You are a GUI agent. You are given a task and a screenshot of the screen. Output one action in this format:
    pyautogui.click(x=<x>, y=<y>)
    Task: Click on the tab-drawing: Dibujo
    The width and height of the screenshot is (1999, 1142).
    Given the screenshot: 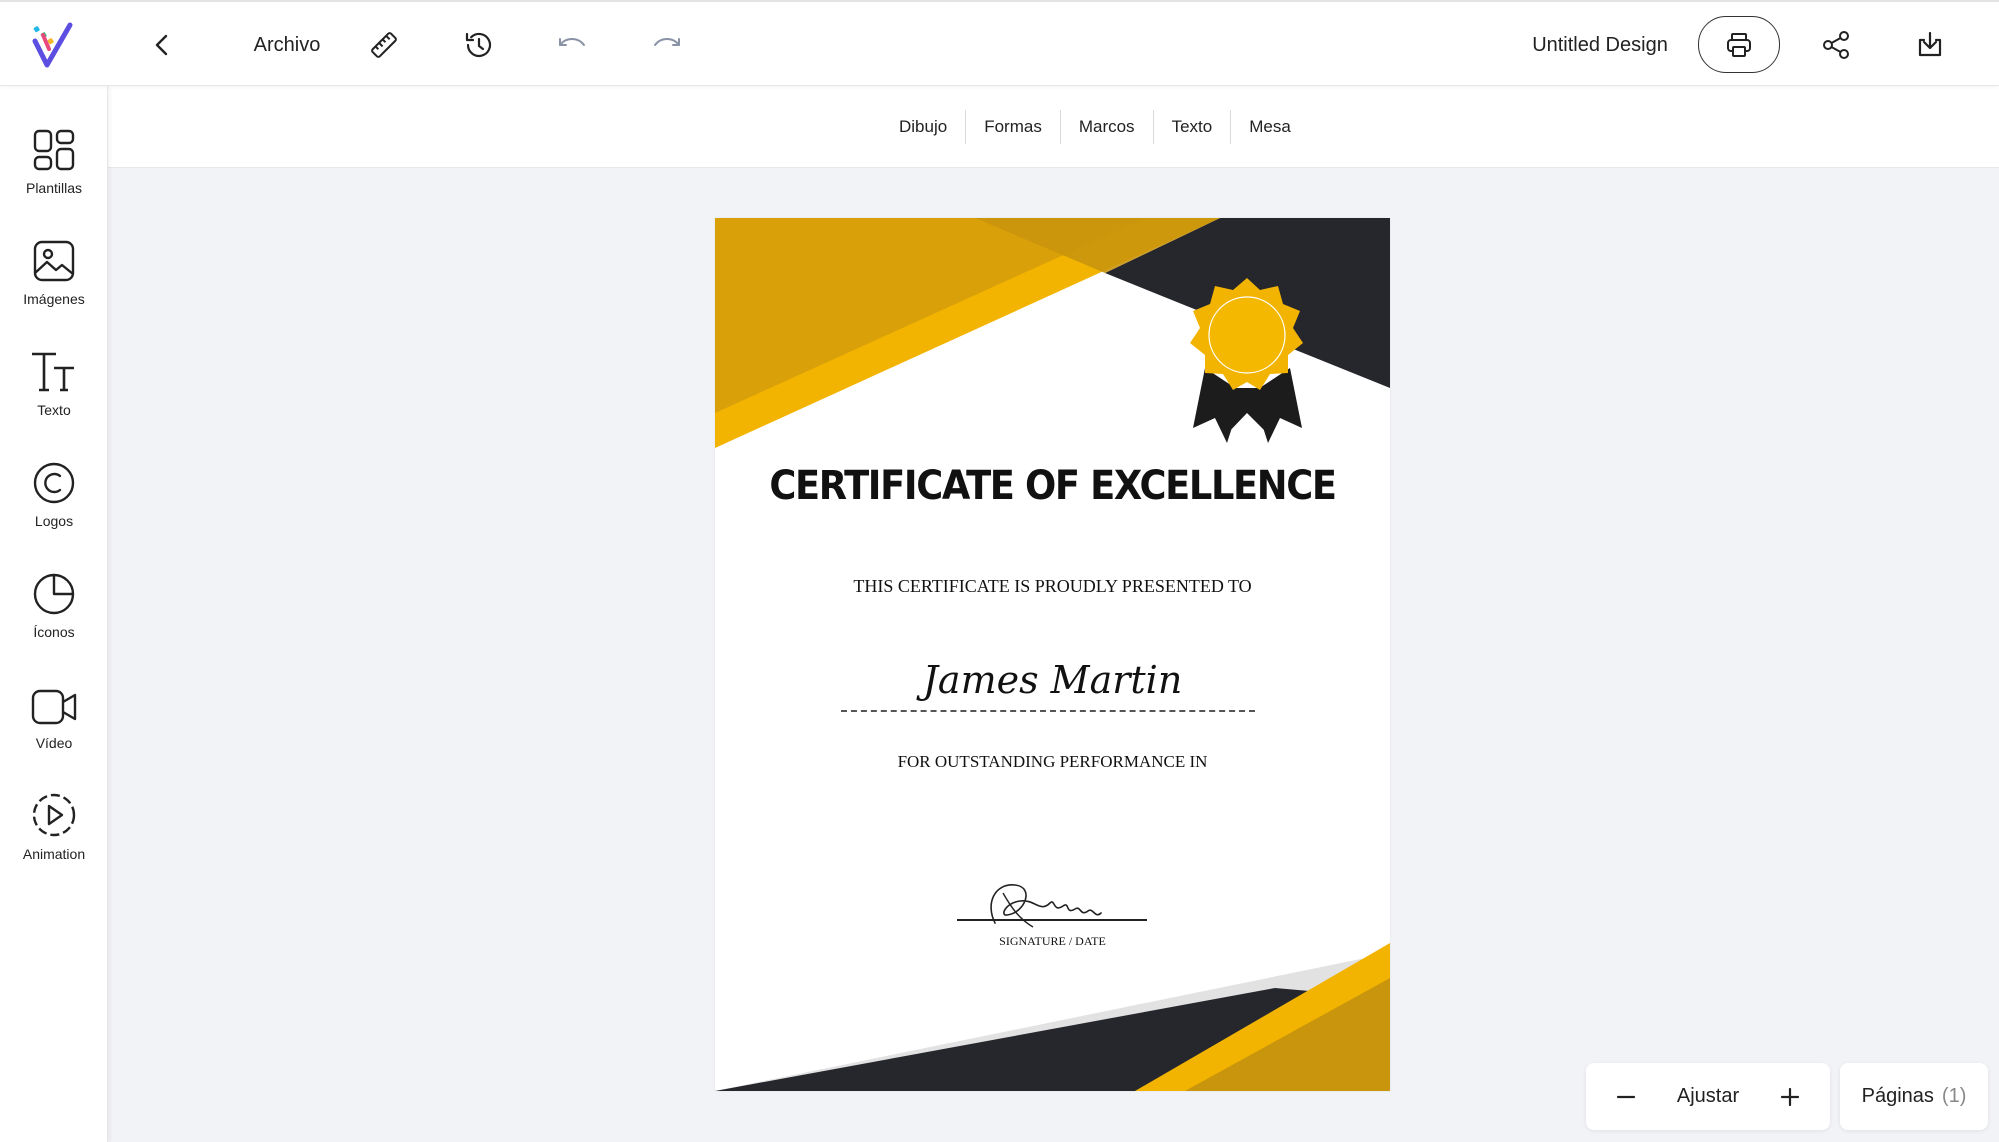 What is the action you would take?
    pyautogui.click(x=923, y=127)
    